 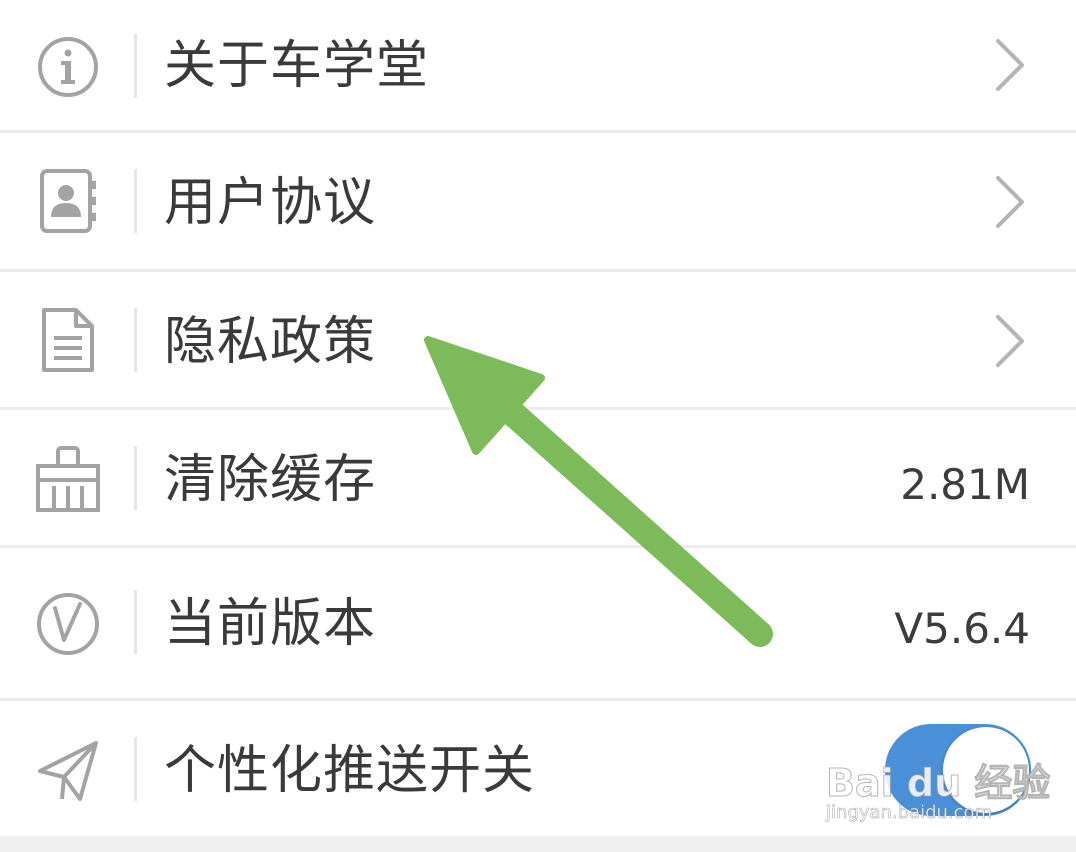 I want to click on settings-item-label: 关于车学堂, so click(x=297, y=66).